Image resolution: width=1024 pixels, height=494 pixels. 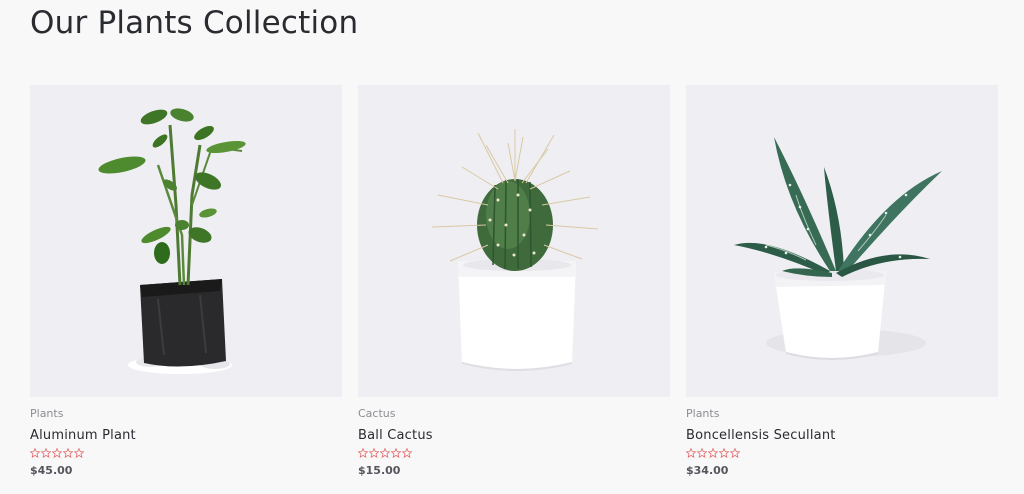 What do you see at coordinates (515, 250) in the screenshot?
I see `ball-cactus-image` at bounding box center [515, 250].